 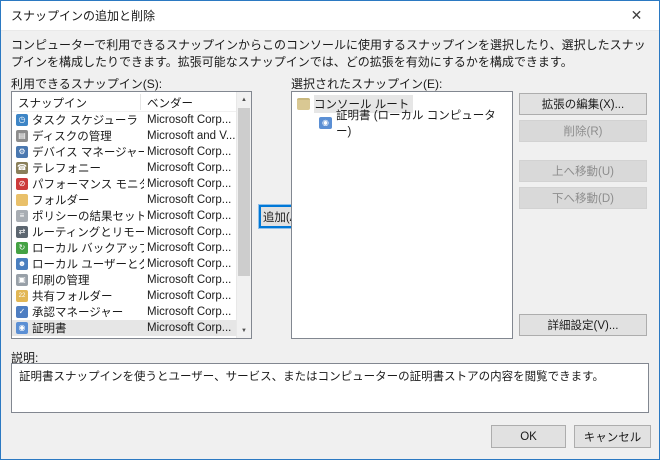 What do you see at coordinates (612, 436) in the screenshot?
I see `cancel-button: キャンセル` at bounding box center [612, 436].